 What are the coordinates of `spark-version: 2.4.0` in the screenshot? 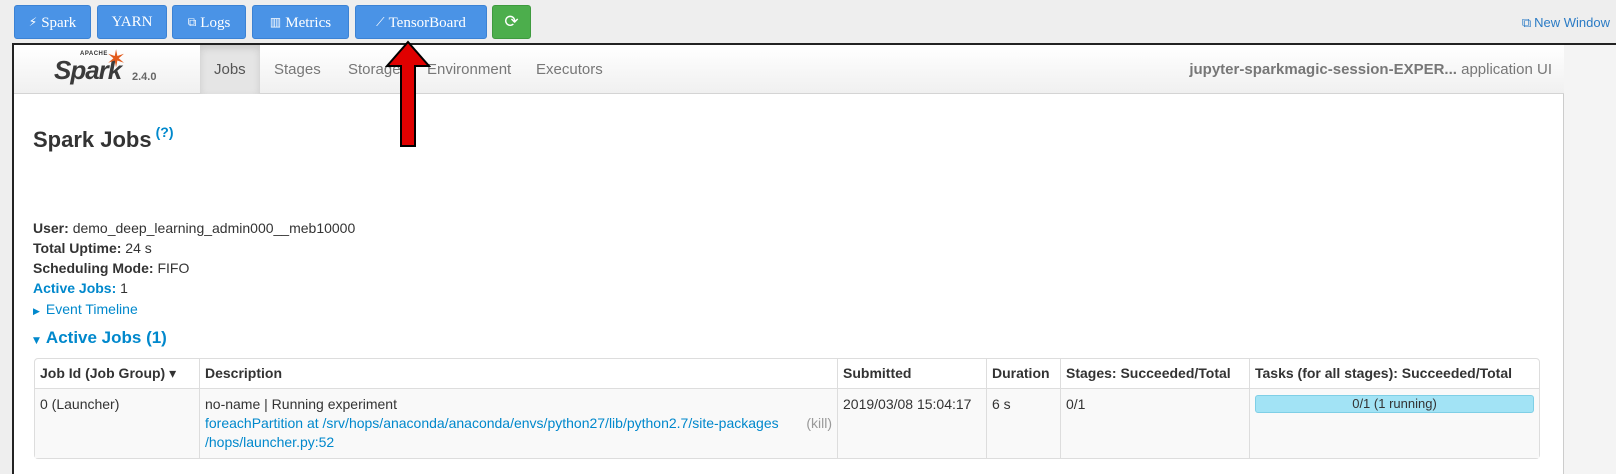 It's located at (144, 77).